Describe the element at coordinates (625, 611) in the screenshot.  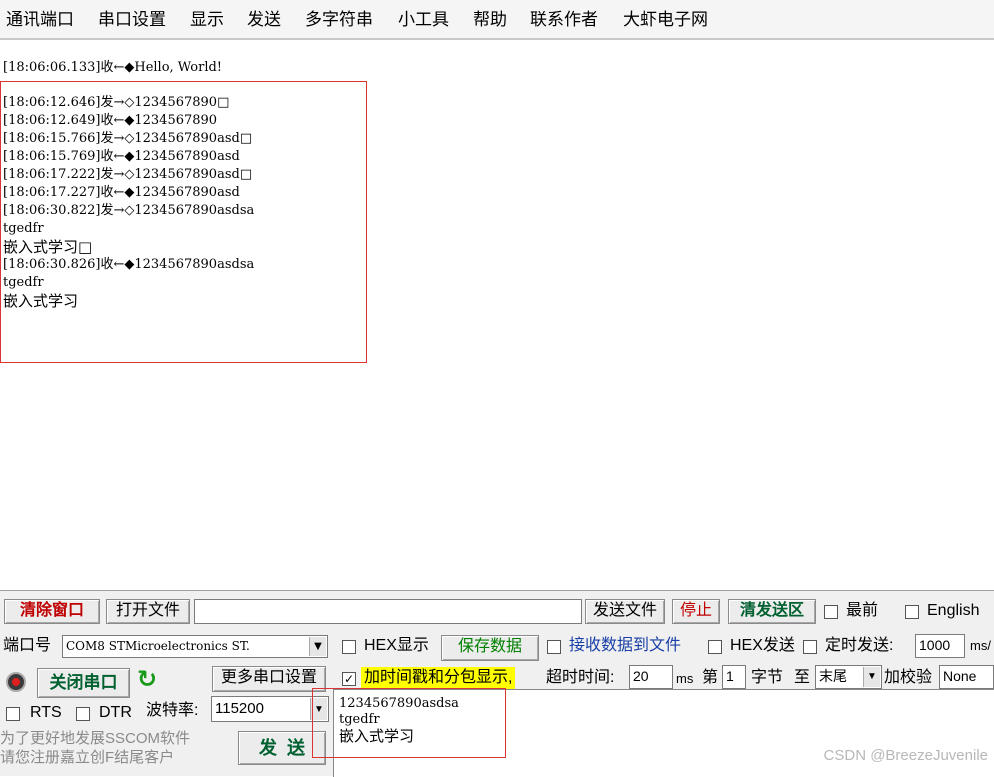
I see `send-file-button: 发送文件` at that location.